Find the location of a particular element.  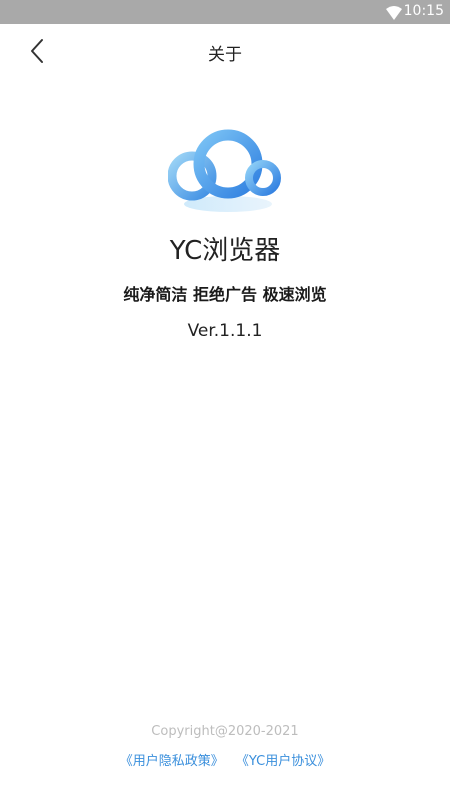

app-slogan: 纯净简洁 拒绝广告 极速浏览 is located at coordinates (225, 294).